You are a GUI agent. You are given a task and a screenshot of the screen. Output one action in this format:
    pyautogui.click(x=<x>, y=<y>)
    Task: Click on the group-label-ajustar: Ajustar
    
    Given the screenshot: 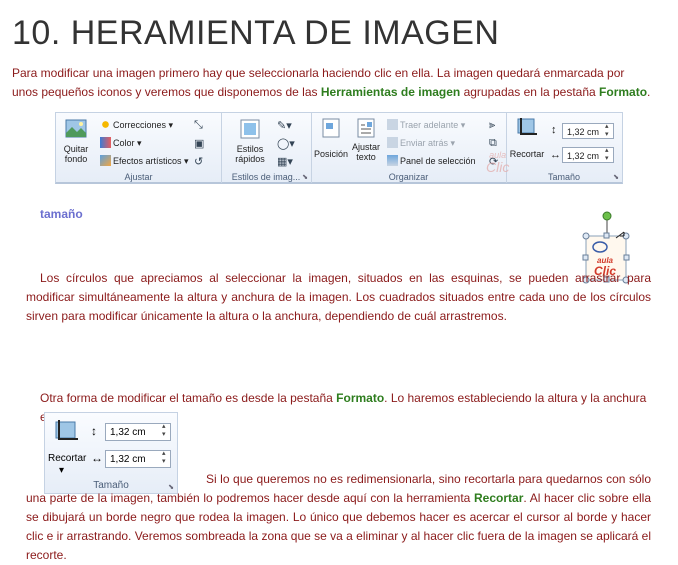 What is the action you would take?
    pyautogui.click(x=138, y=177)
    